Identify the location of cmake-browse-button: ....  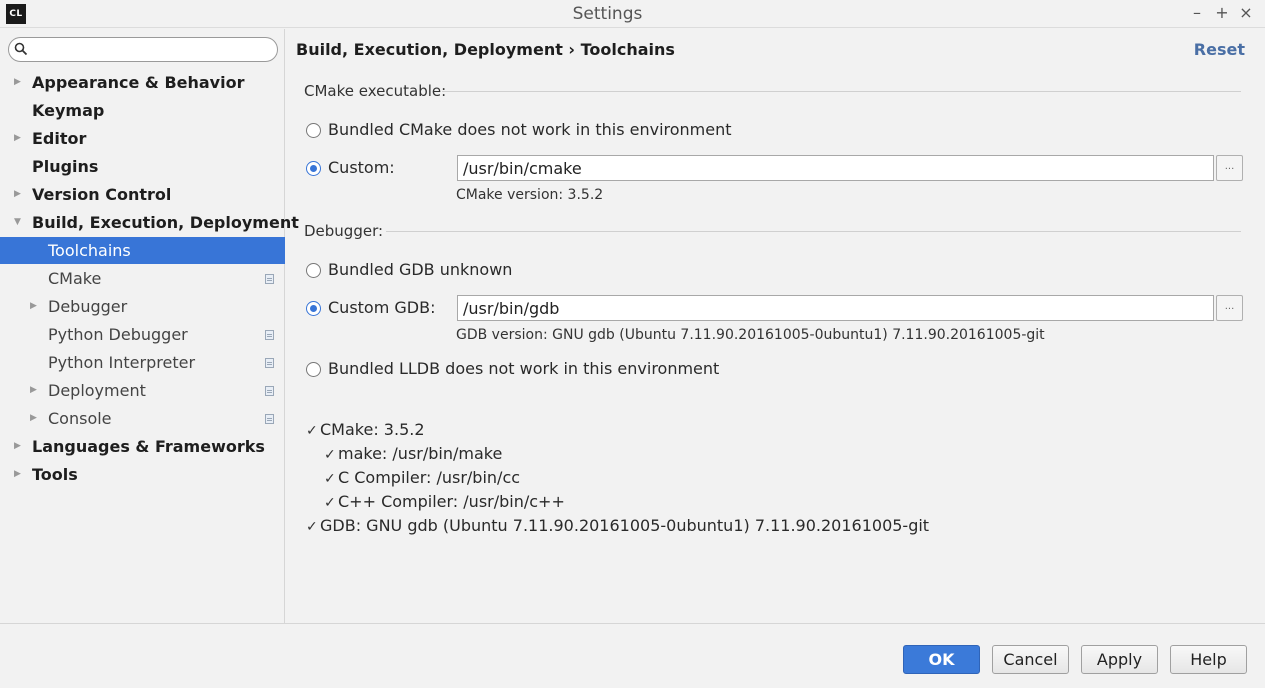
(1229, 168).